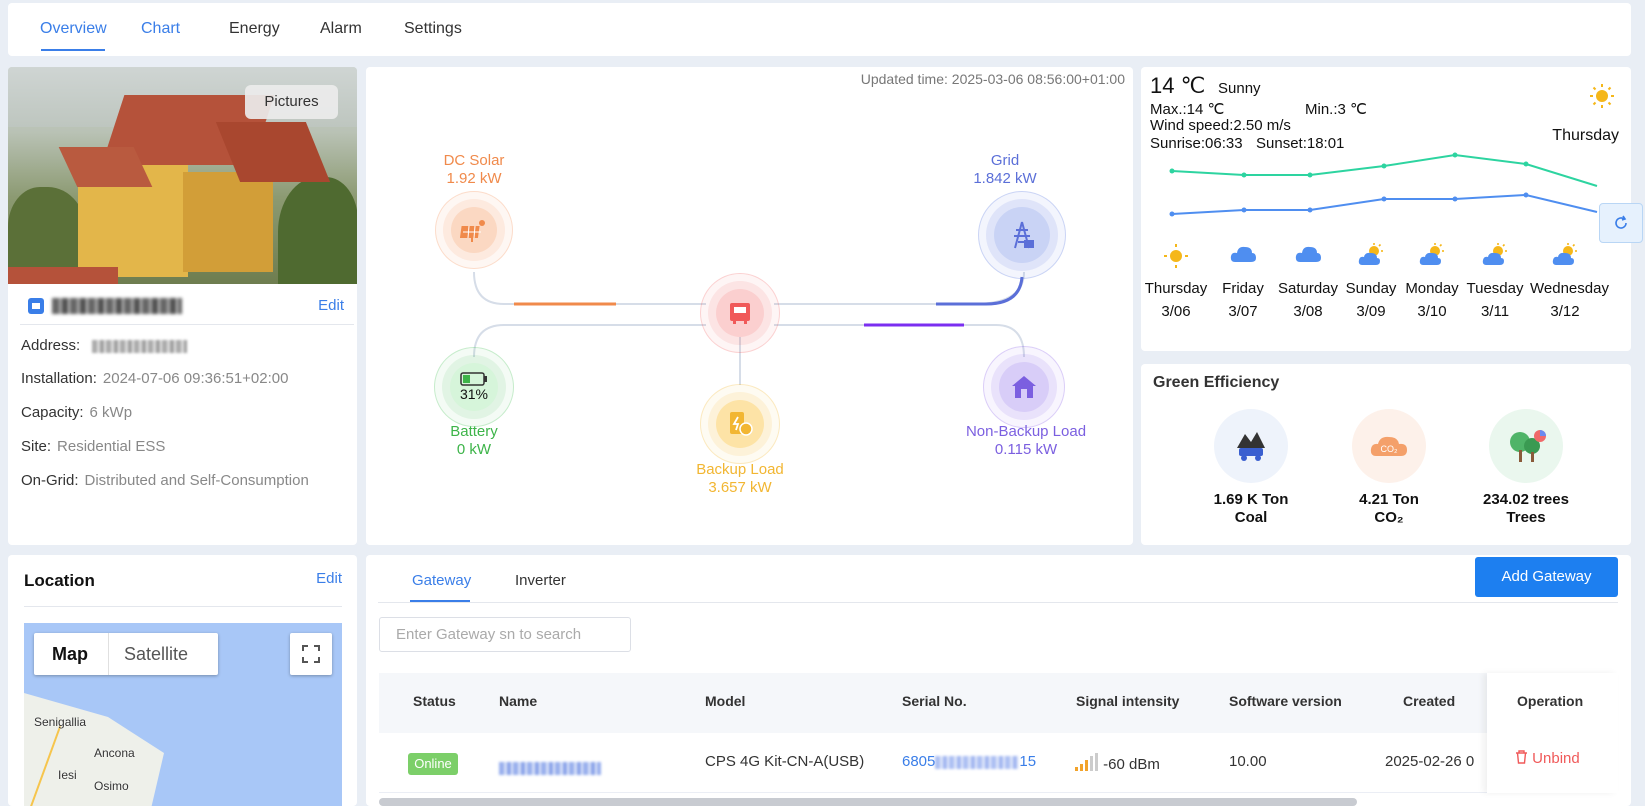 The height and width of the screenshot is (806, 1645). Describe the element at coordinates (1389, 499) in the screenshot. I see `co2-value: 4.21 Ton` at that location.